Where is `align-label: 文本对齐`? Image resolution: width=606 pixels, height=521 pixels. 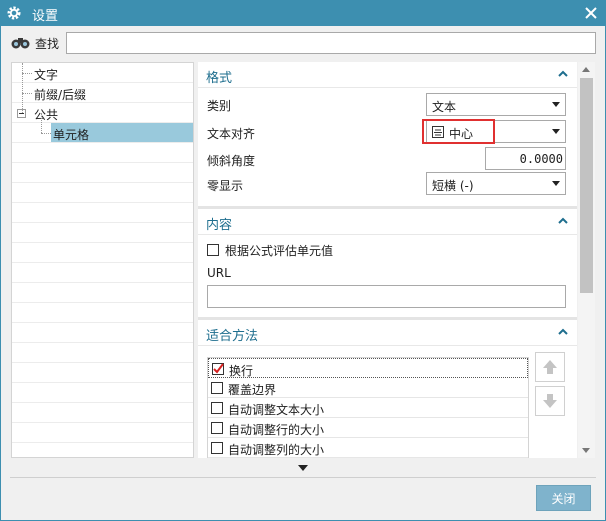
align-label: 文本对齐 is located at coordinates (231, 134).